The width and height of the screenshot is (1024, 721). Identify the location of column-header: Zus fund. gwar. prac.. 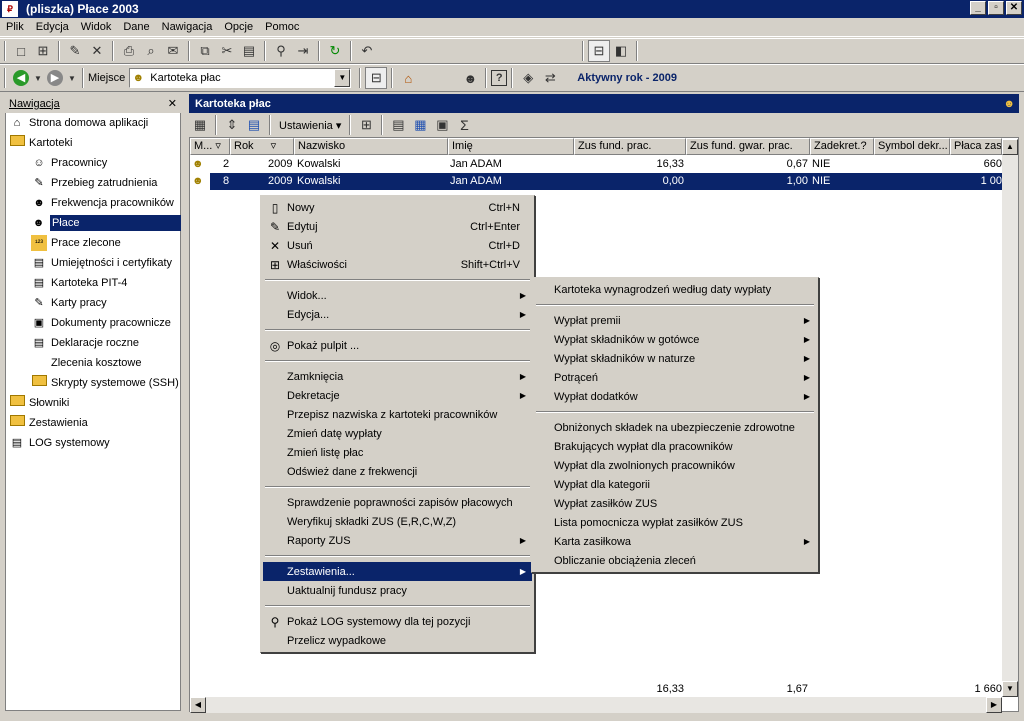
(748, 146).